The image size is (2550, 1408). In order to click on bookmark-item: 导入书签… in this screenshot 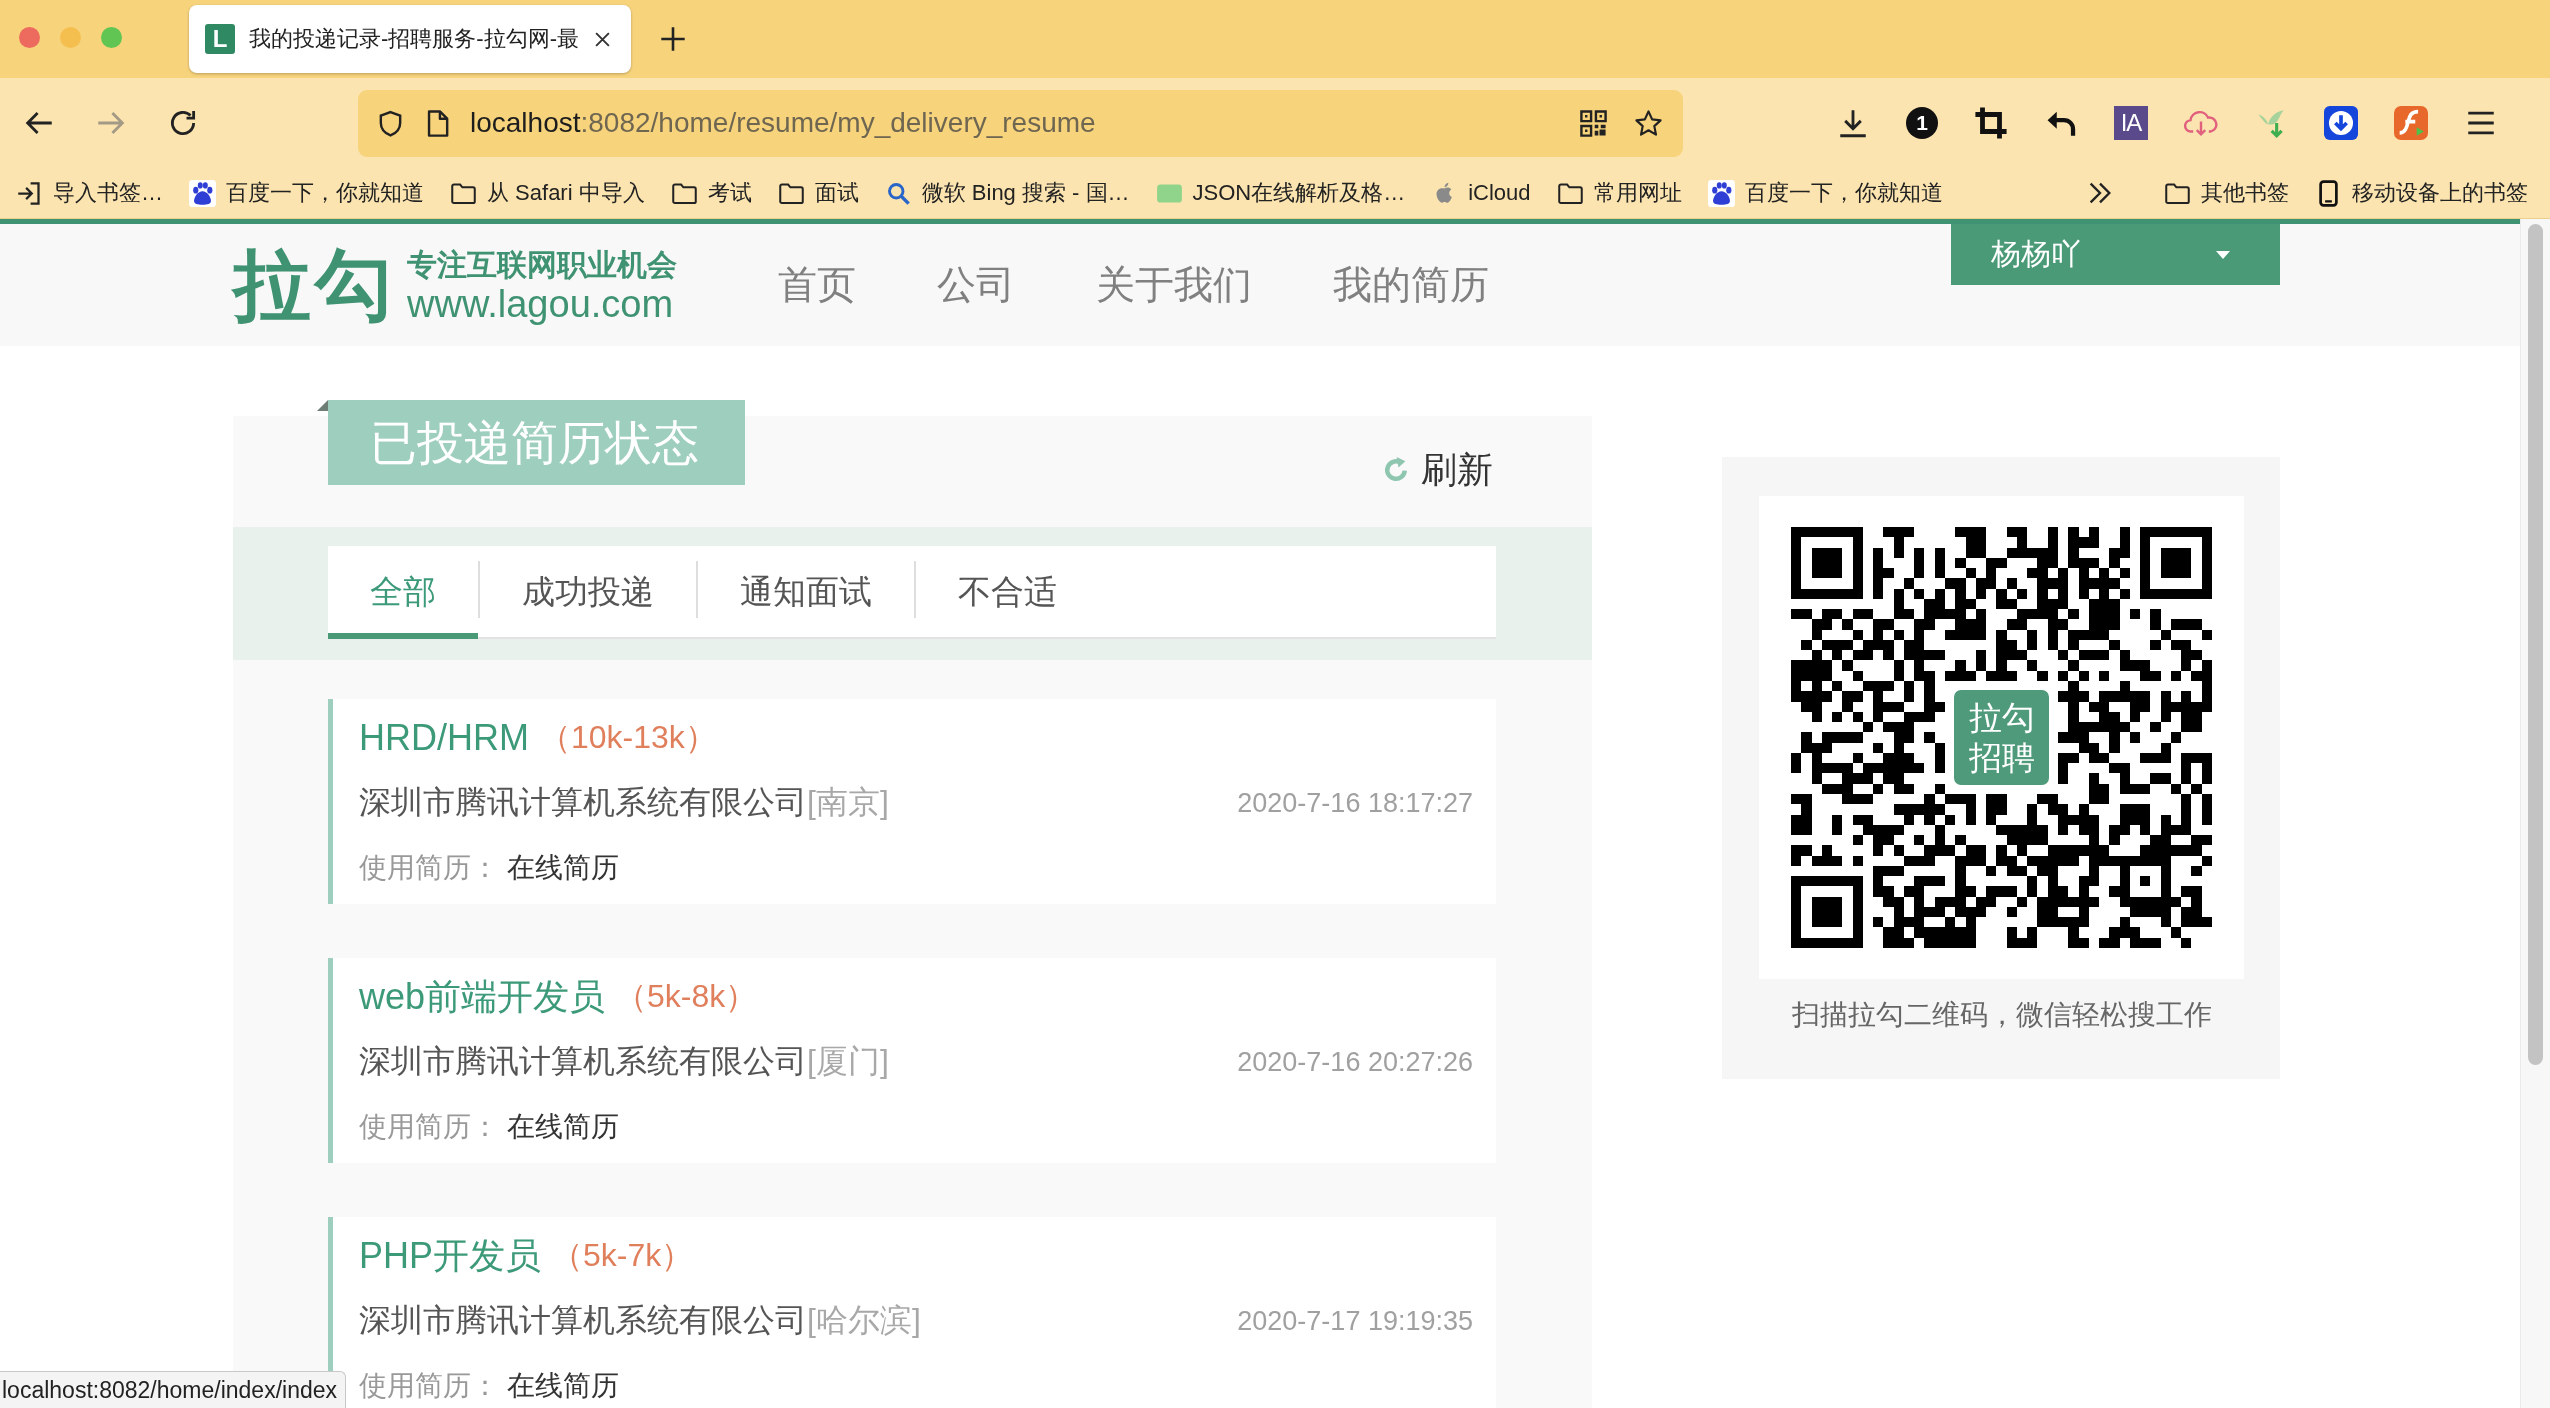, I will do `click(89, 193)`.